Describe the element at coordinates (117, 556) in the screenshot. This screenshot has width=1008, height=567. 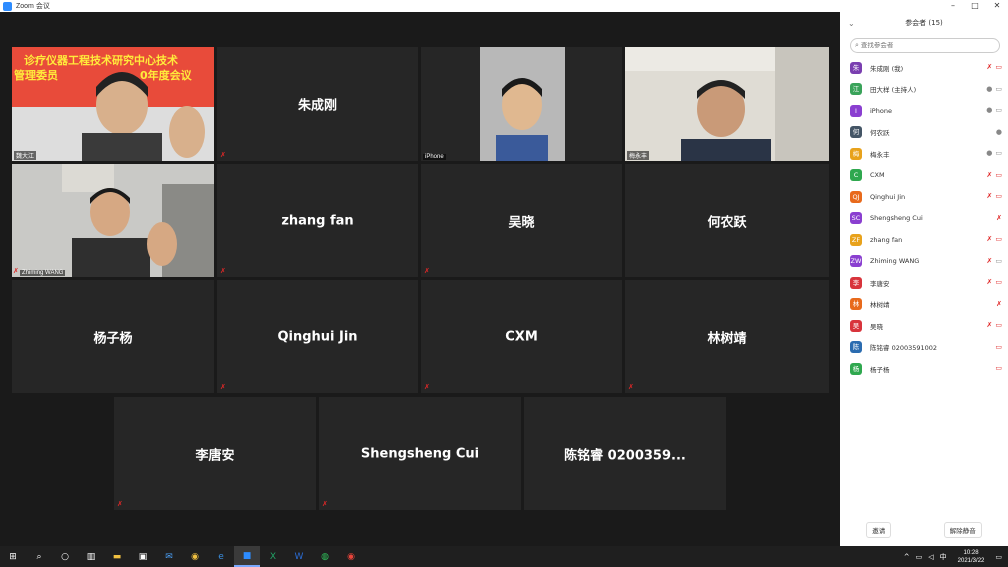
I see `file-explorer-icon: ▬` at that location.